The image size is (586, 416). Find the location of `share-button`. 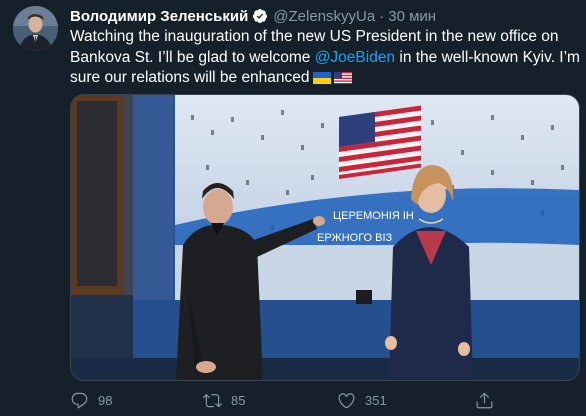

share-button is located at coordinates (489, 400).